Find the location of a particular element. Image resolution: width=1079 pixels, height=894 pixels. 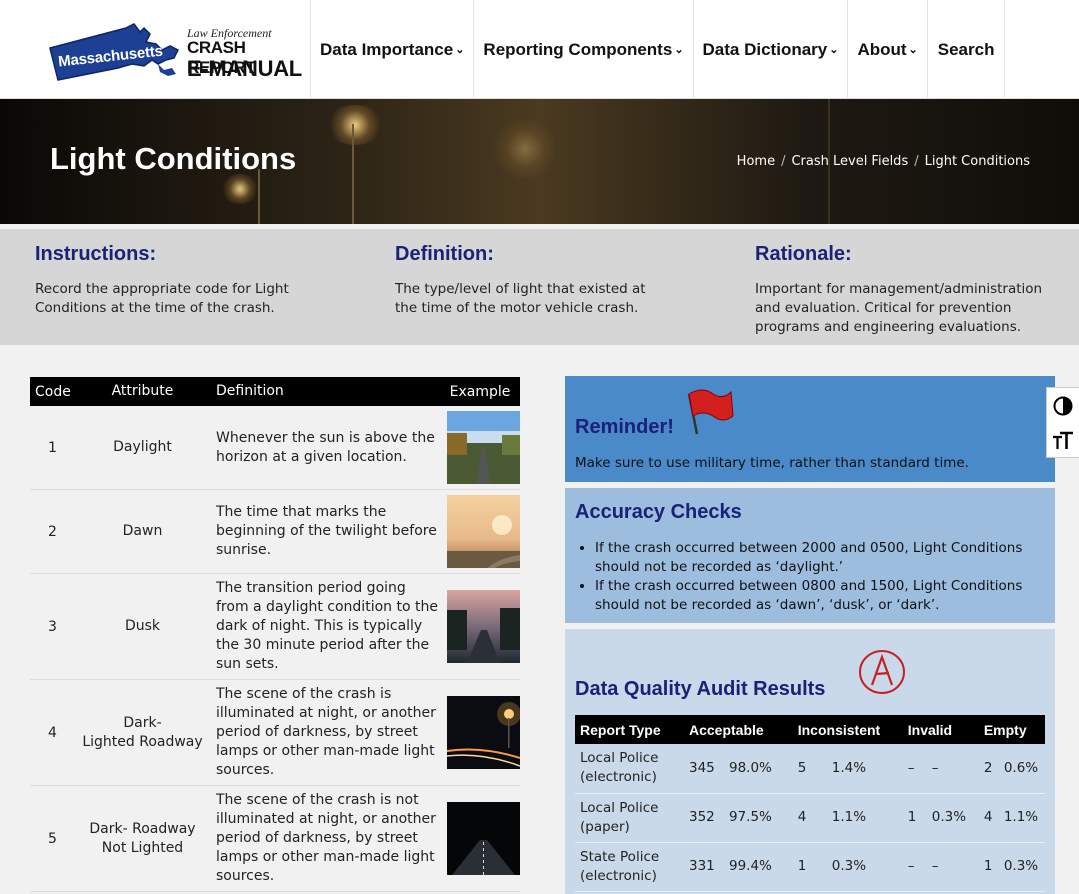

dark-not-lighted-example-image is located at coordinates (483, 838).